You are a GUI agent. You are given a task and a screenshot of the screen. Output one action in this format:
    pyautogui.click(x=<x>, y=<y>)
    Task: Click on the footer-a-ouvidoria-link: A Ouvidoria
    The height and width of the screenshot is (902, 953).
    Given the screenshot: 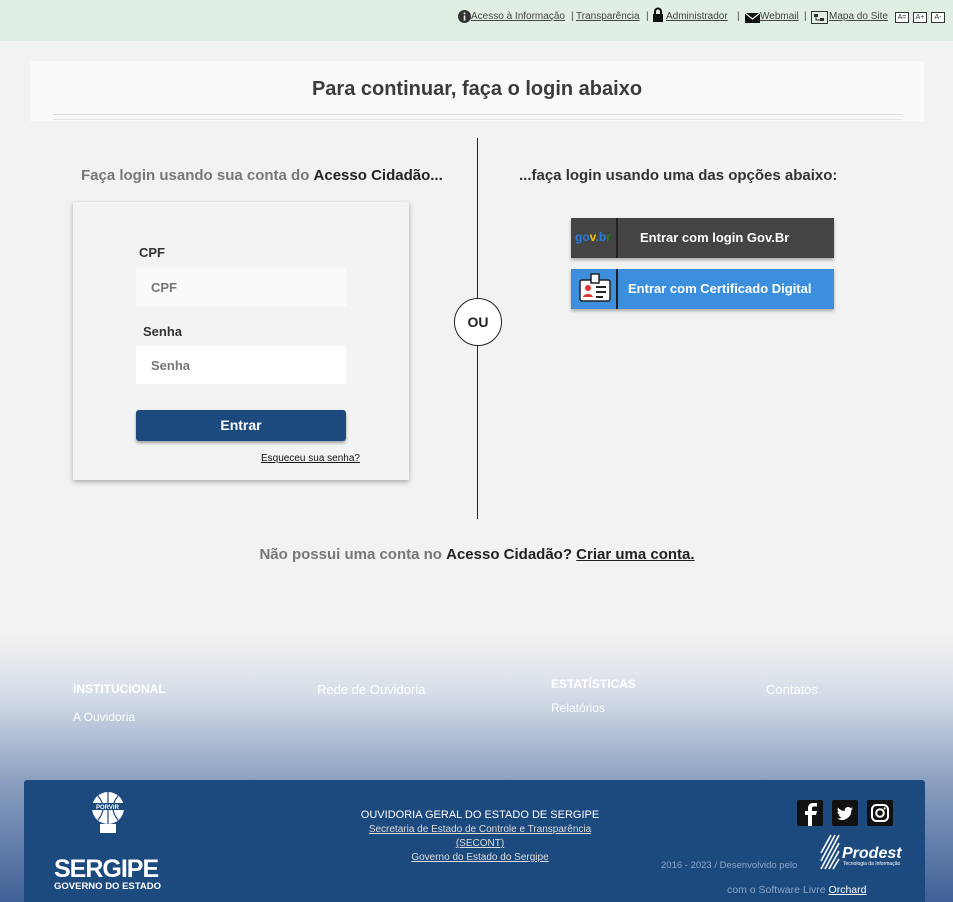 What is the action you would take?
    pyautogui.click(x=104, y=717)
    